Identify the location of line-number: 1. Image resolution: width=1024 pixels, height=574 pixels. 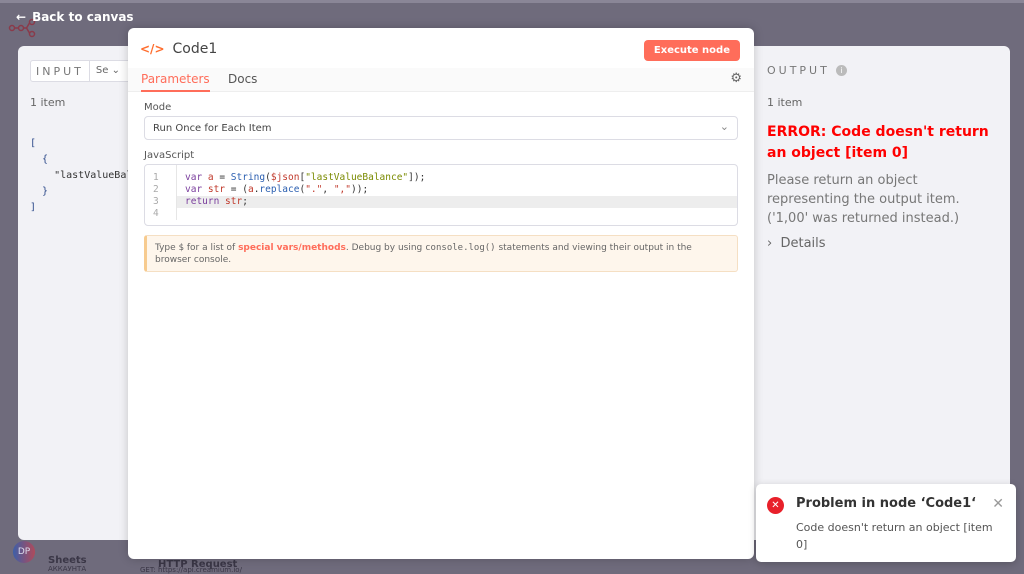
(161, 178).